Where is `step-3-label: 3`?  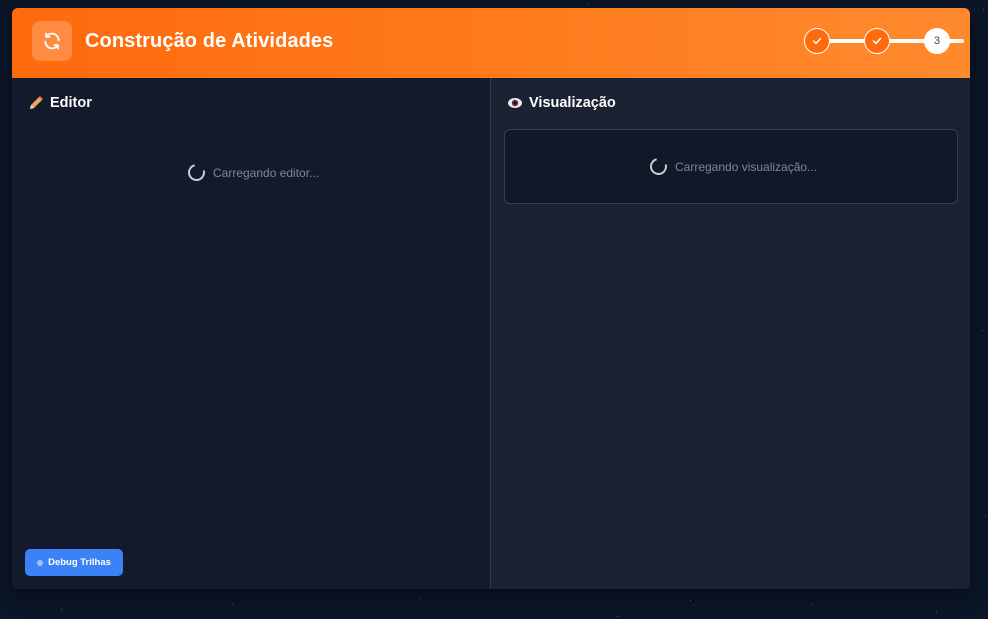 step-3-label: 3 is located at coordinates (937, 41).